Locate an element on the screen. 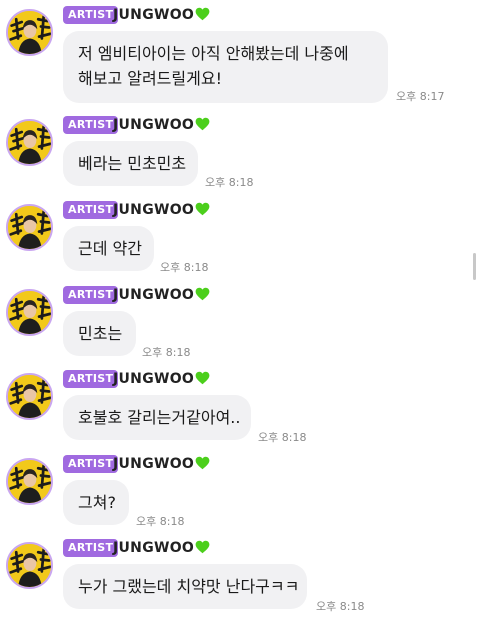 The width and height of the screenshot is (480, 624). message-bubble: 저 엠비티아이는 아직 안해봤는데 나중에 해보고 알려드릴게요! is located at coordinates (225, 67).